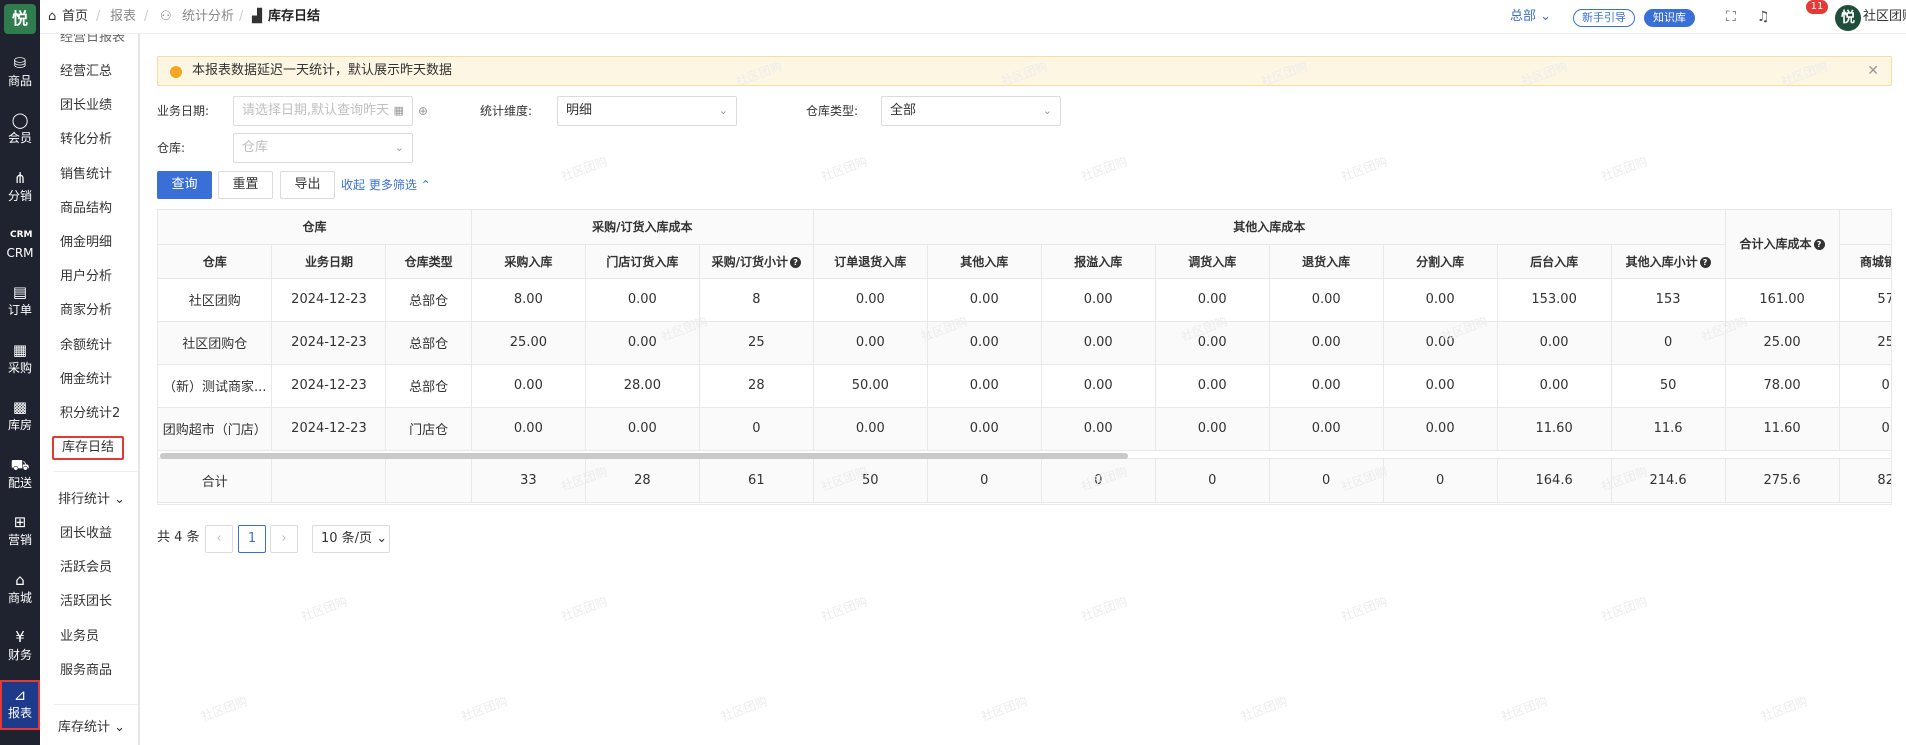 The image size is (1906, 745). Describe the element at coordinates (528, 261) in the screenshot. I see `column-header-4: 采购入库` at that location.